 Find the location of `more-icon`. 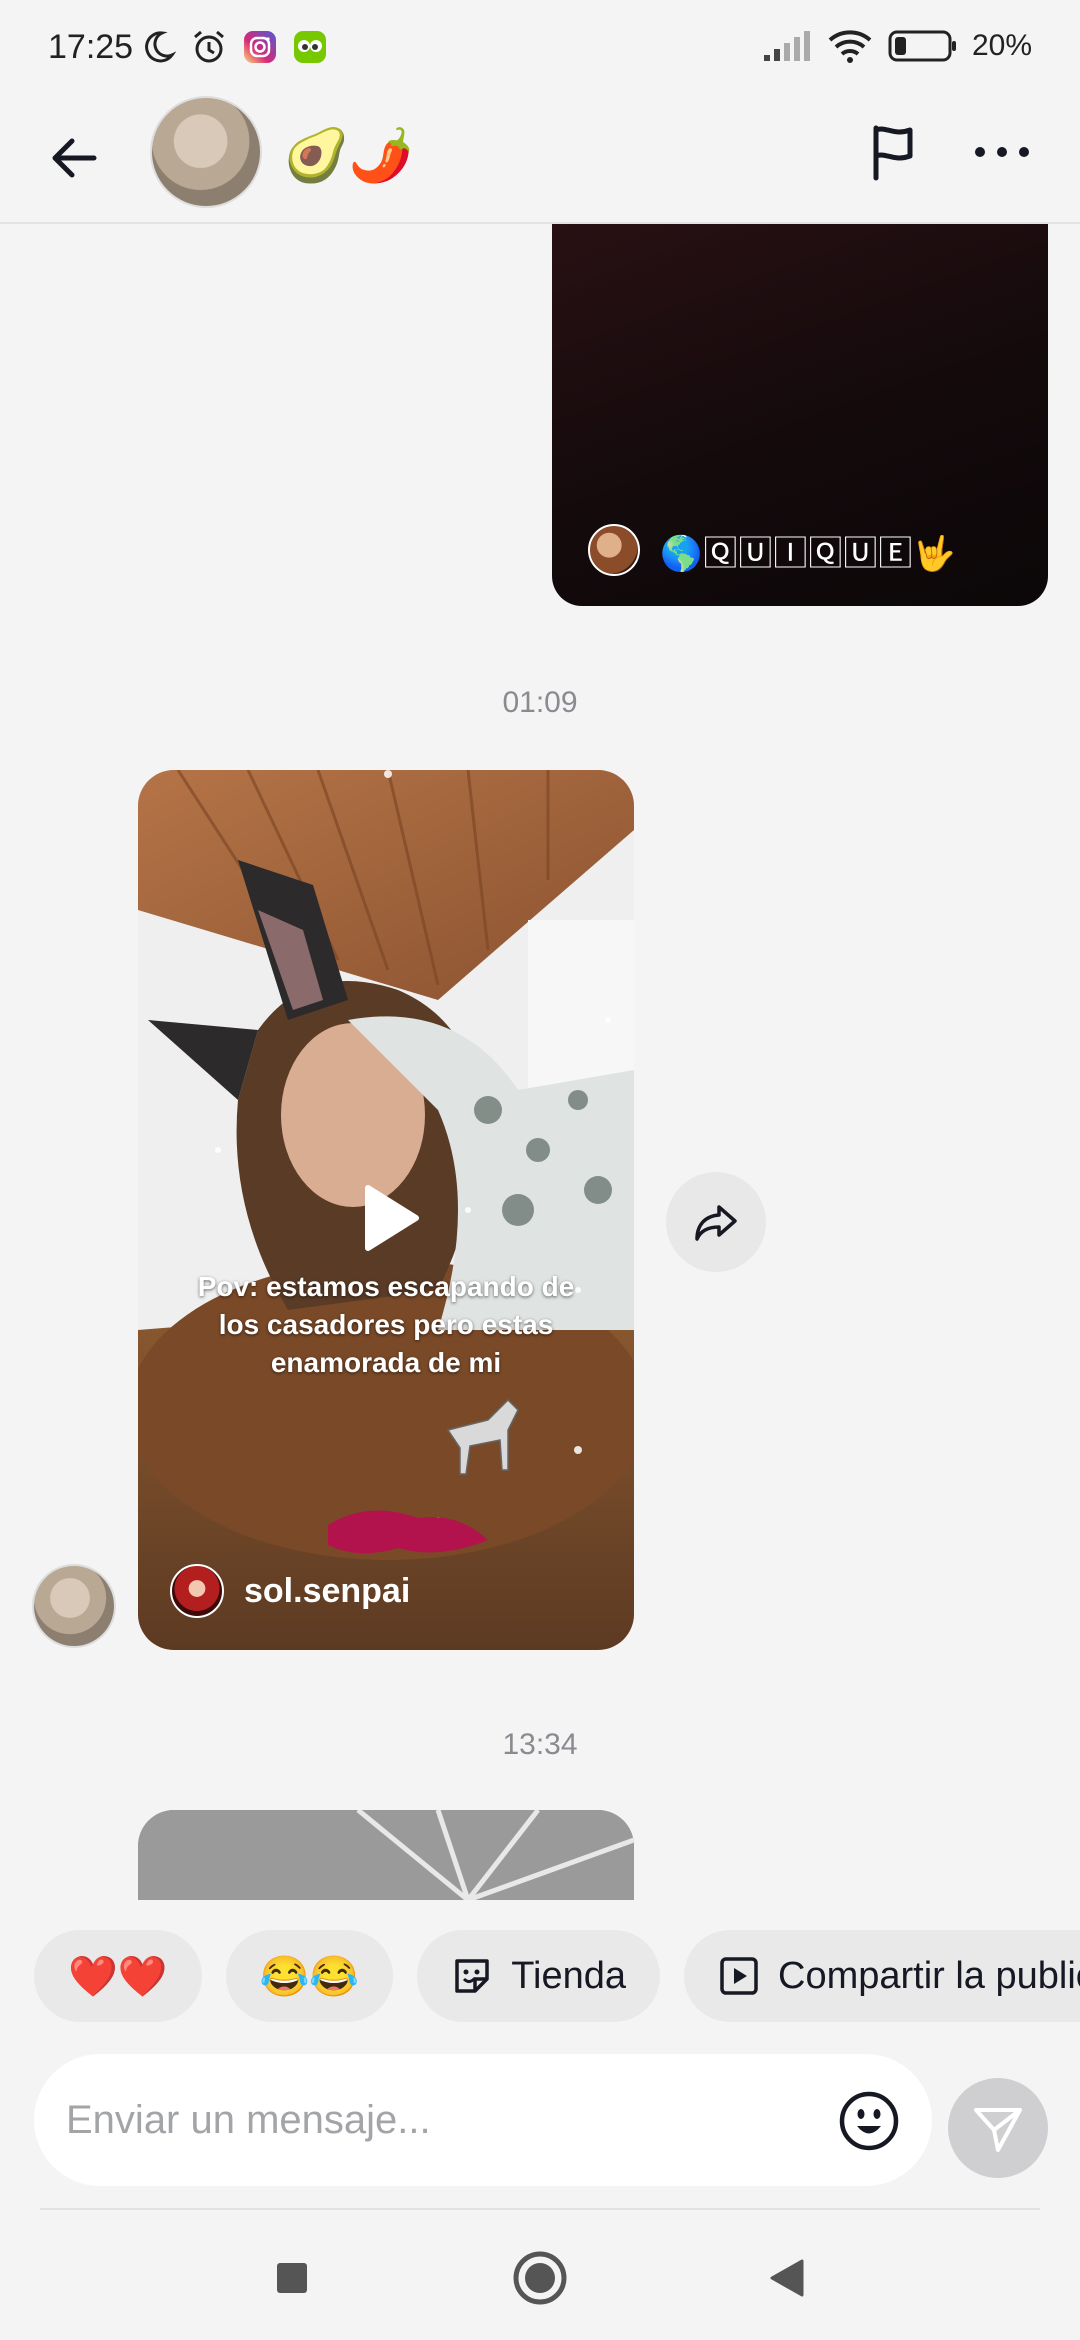

more-icon is located at coordinates (1002, 152).